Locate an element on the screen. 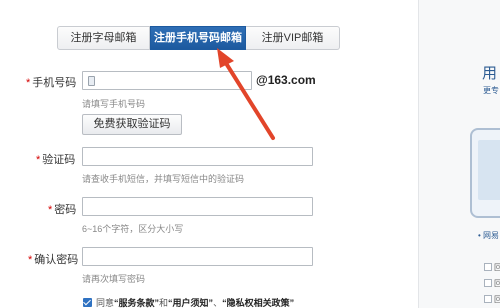 This screenshot has width=500, height=308. code-label-text: 验证码 is located at coordinates (59, 160).